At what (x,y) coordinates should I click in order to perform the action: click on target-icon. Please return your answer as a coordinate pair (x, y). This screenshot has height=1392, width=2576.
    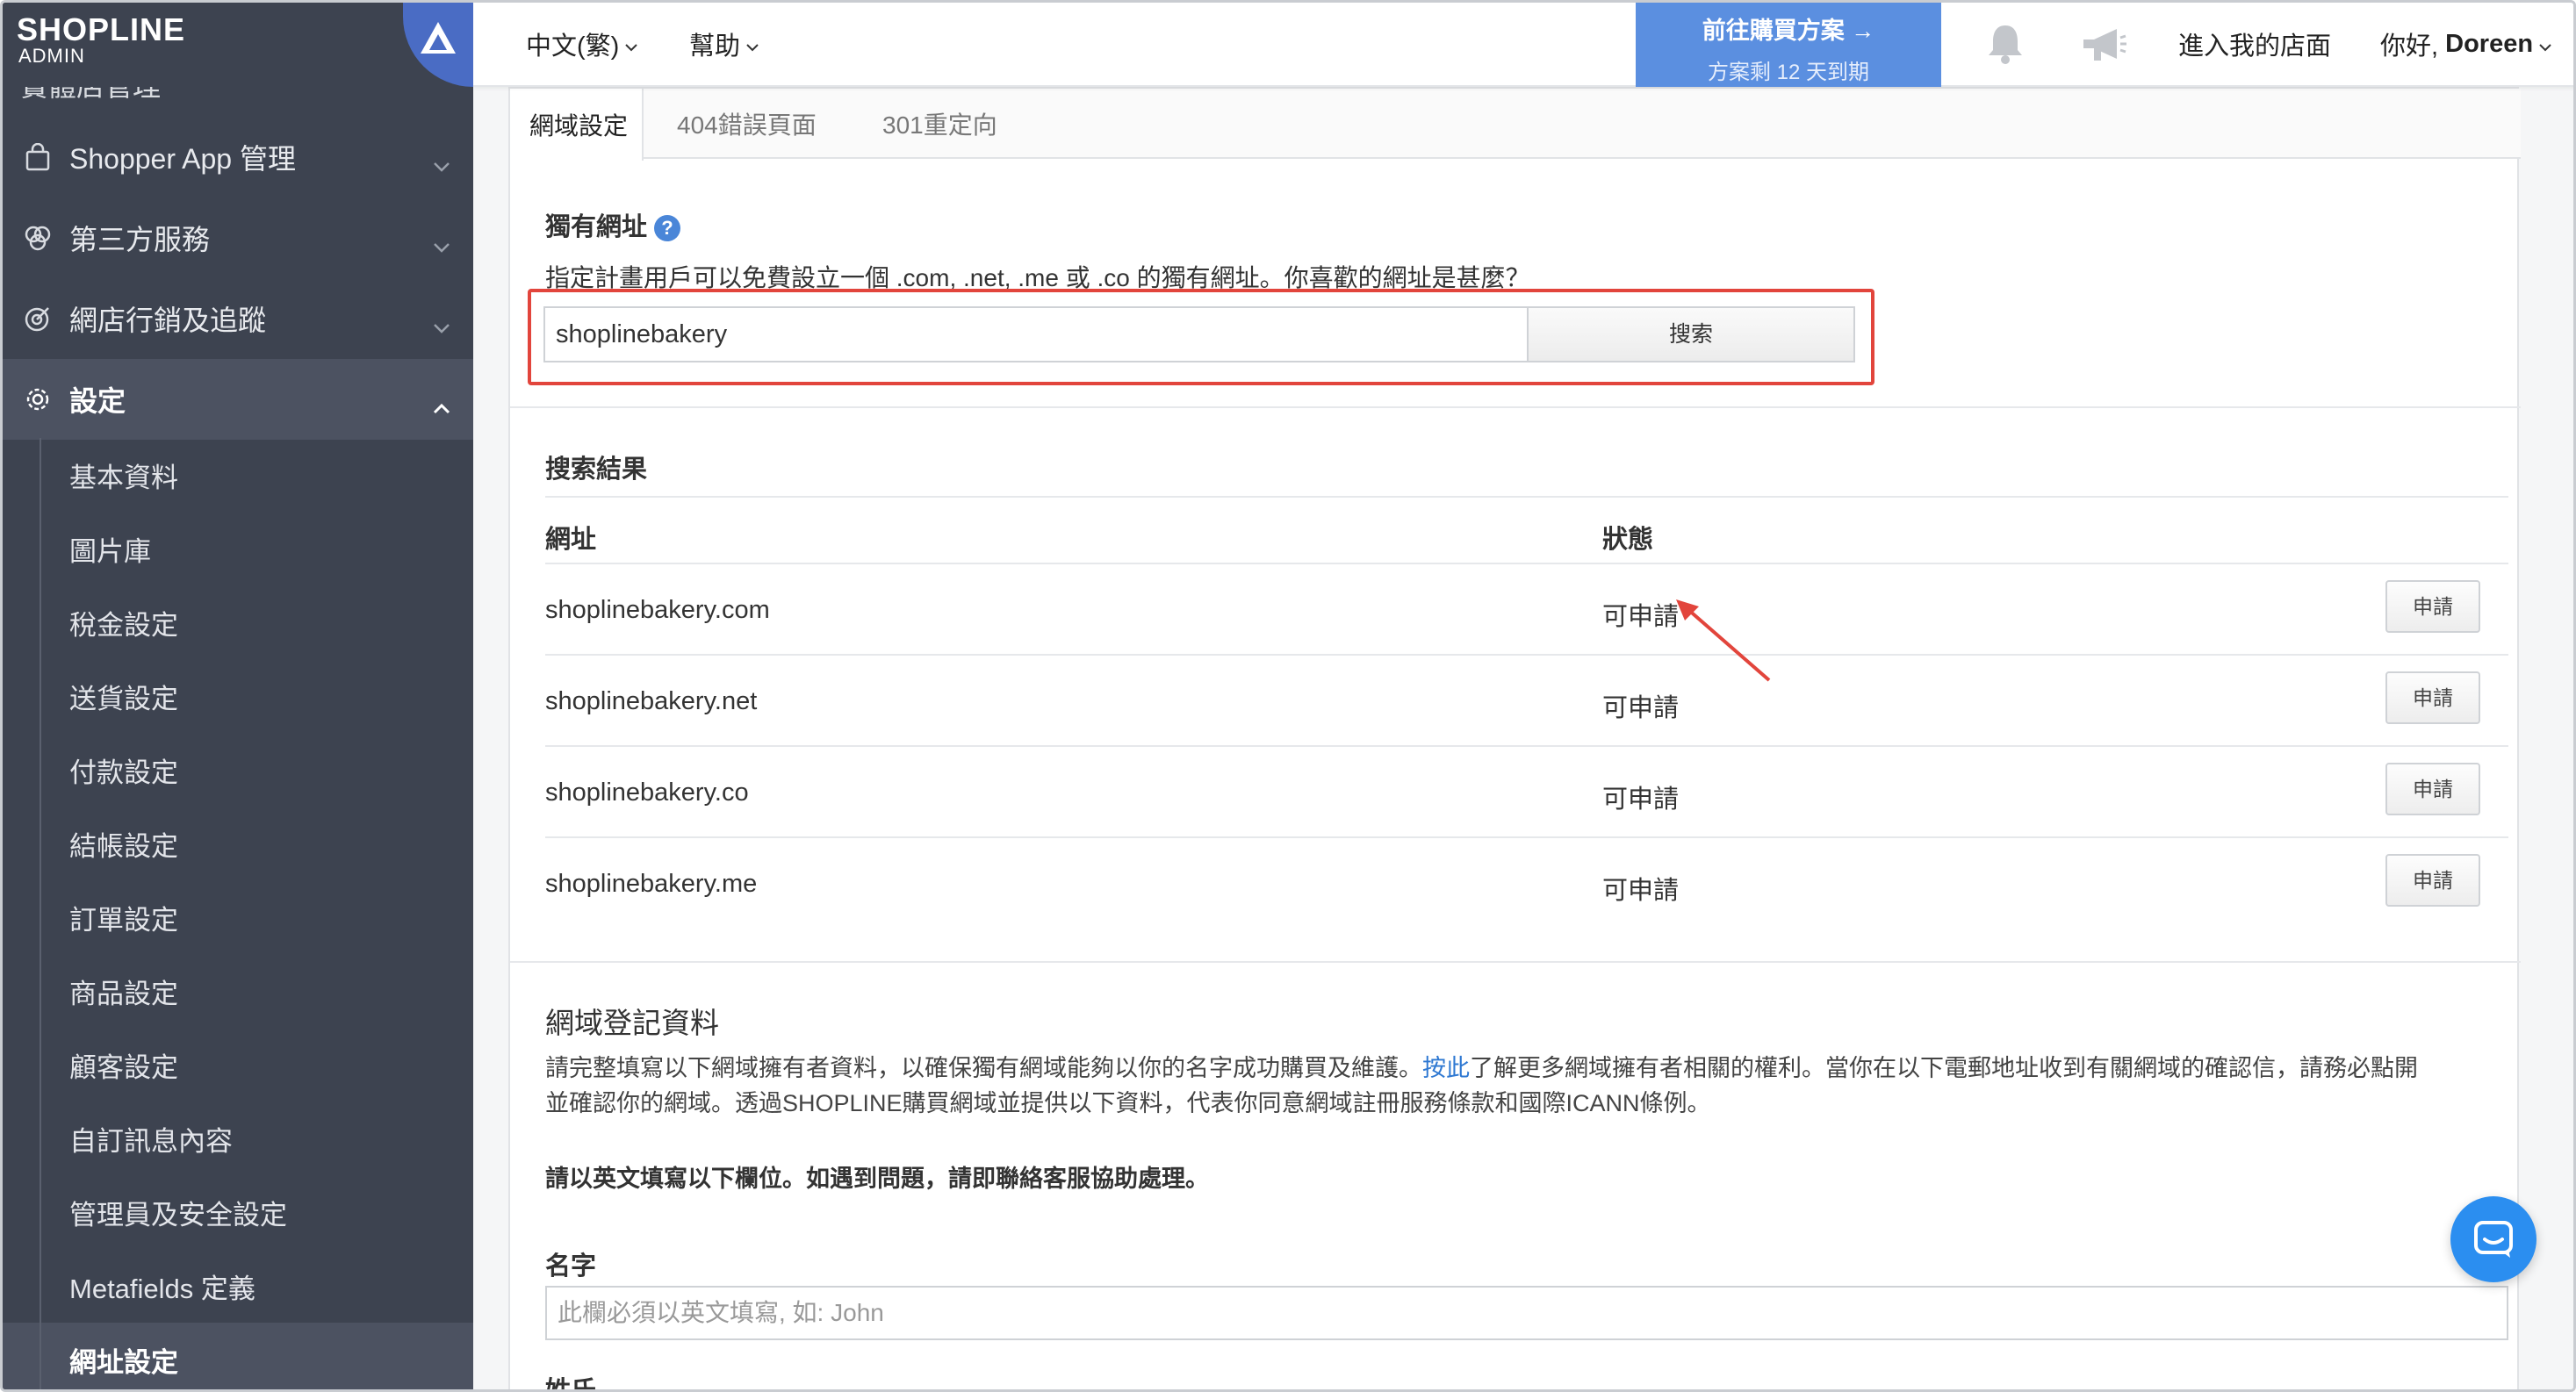
    Looking at the image, I should click on (38, 318).